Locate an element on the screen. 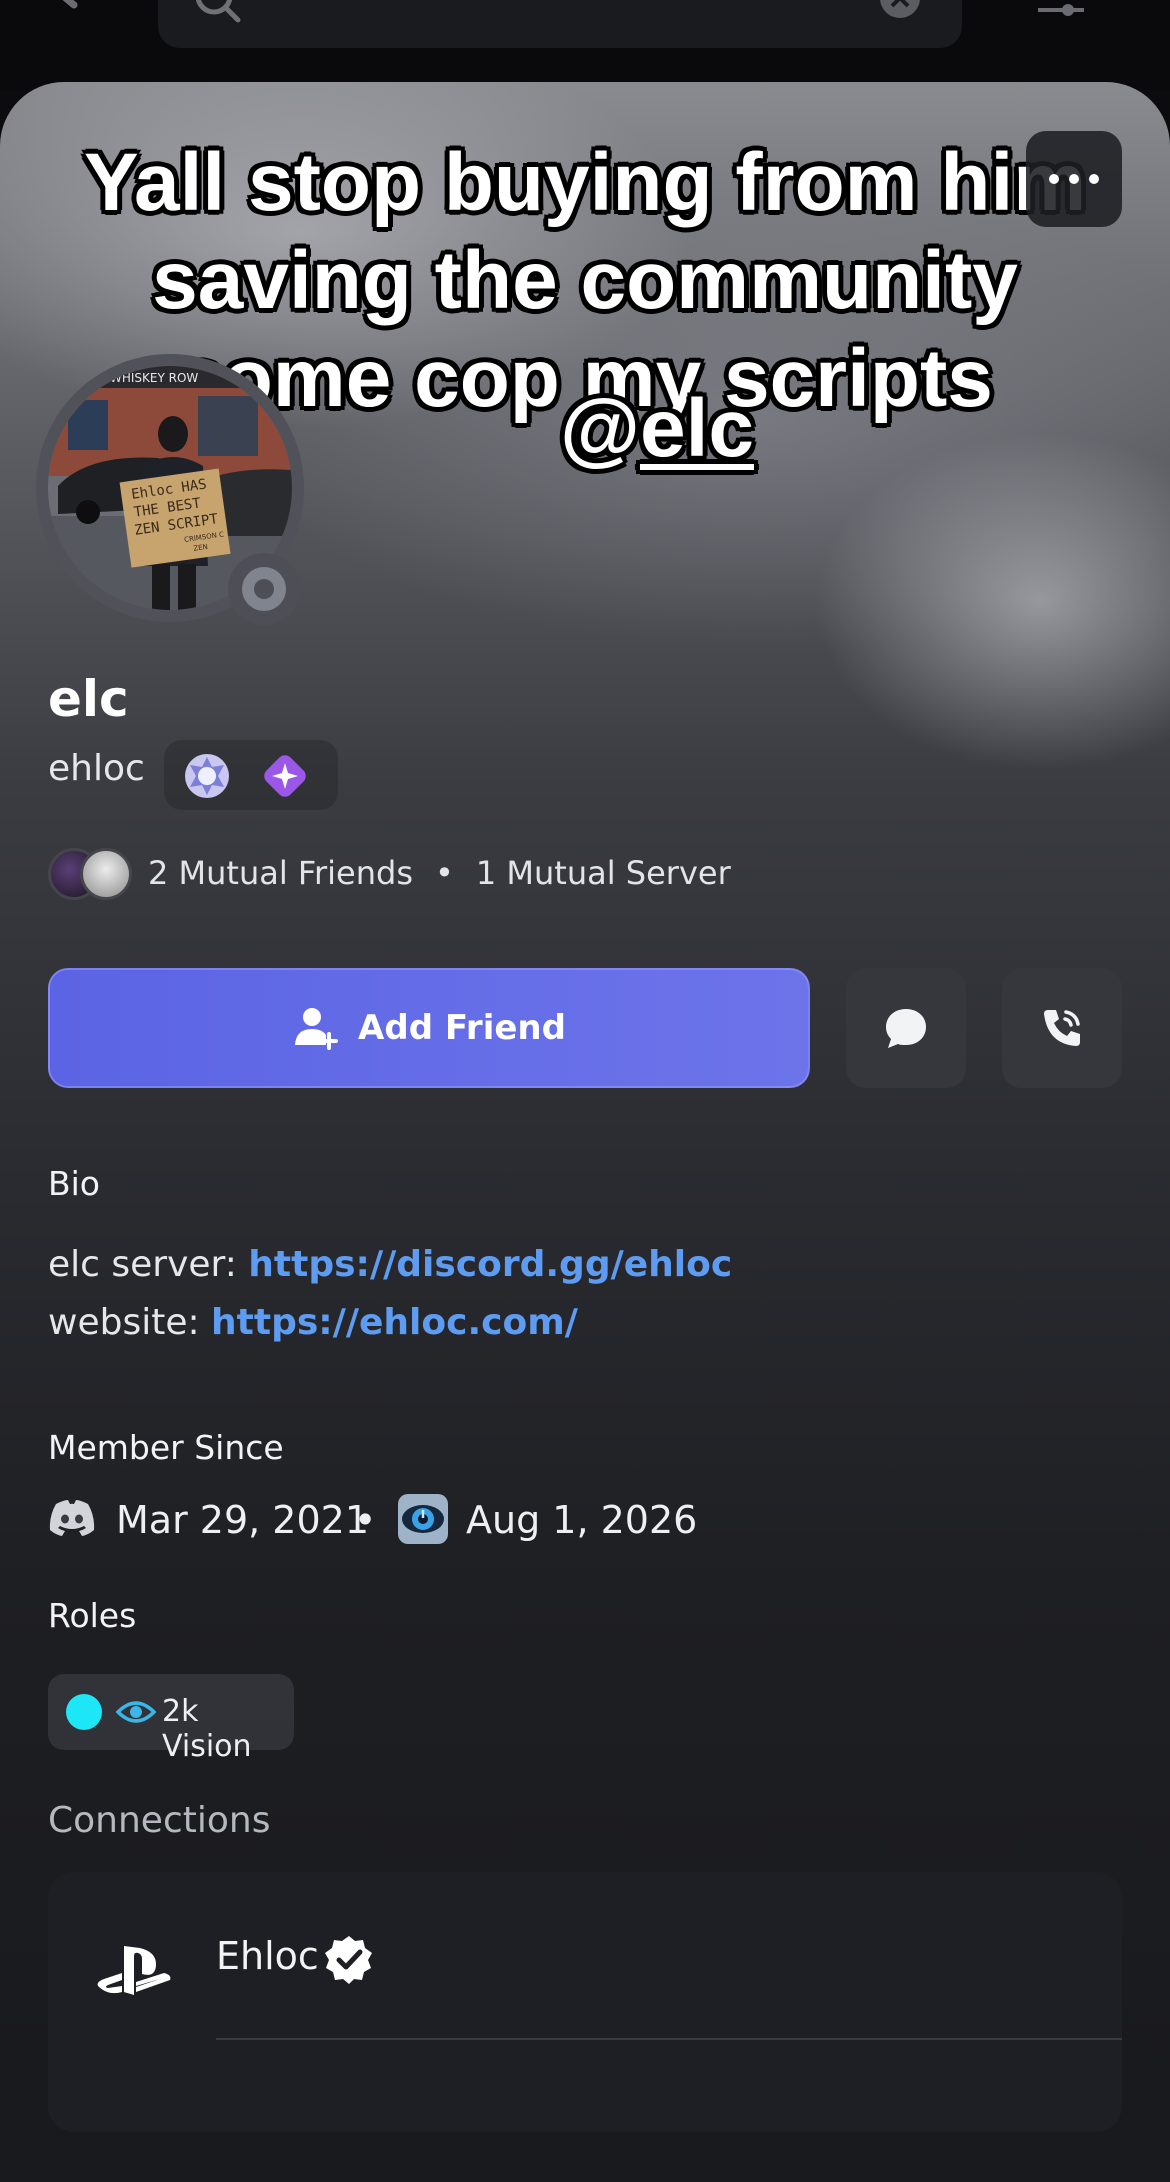  bio-line-2-label: website: is located at coordinates (130, 1322).